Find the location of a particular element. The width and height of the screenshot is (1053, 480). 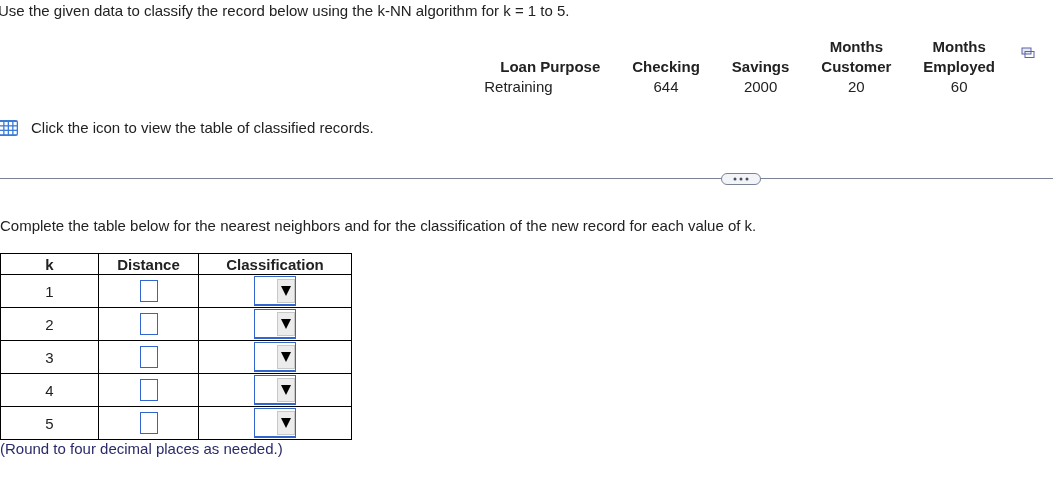

column-header: Months Customer is located at coordinates (856, 57).